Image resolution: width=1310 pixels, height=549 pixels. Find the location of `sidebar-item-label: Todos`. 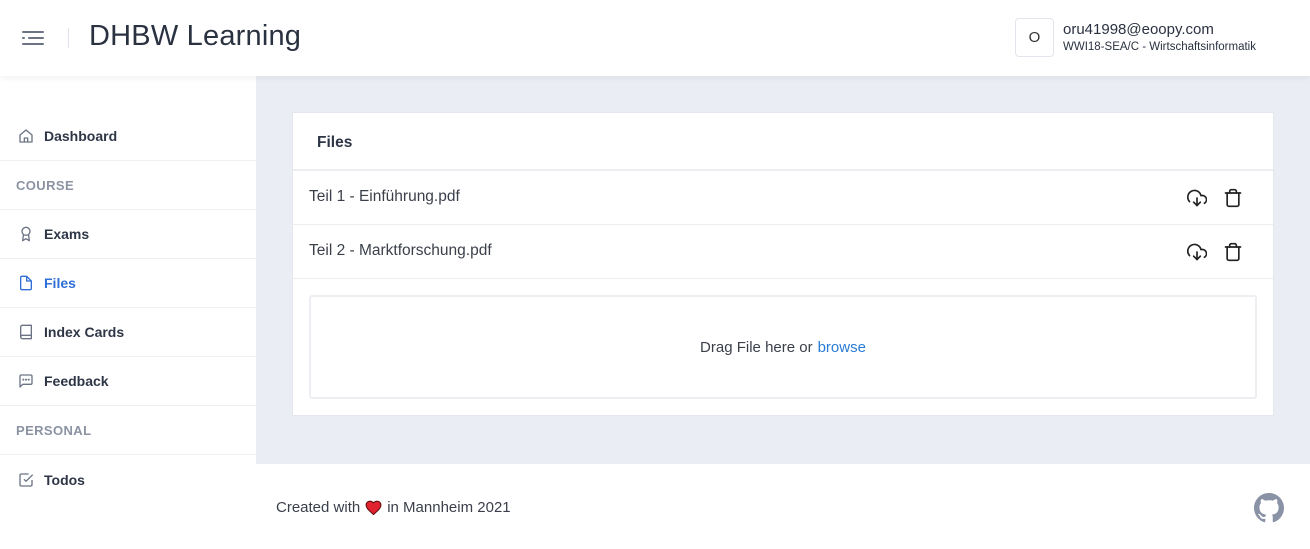

sidebar-item-label: Todos is located at coordinates (64, 479).